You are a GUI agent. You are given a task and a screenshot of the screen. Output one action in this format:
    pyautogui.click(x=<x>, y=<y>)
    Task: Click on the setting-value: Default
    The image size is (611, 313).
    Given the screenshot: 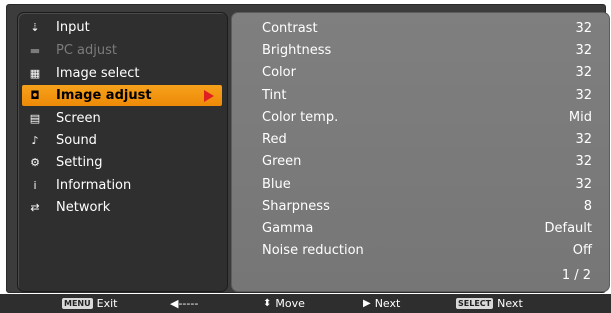 What is the action you would take?
    pyautogui.click(x=568, y=228)
    